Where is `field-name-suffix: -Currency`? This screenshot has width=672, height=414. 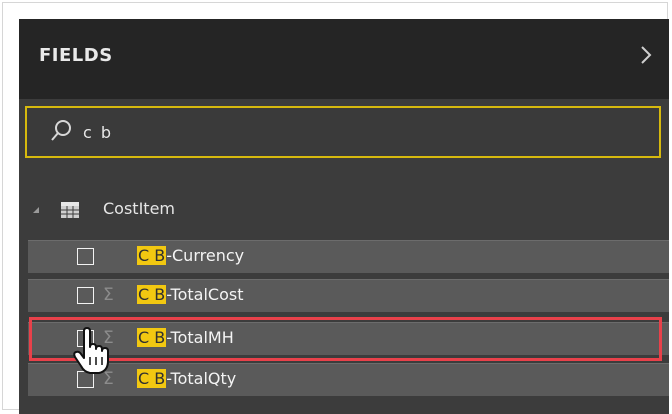 field-name-suffix: -Currency is located at coordinates (205, 255).